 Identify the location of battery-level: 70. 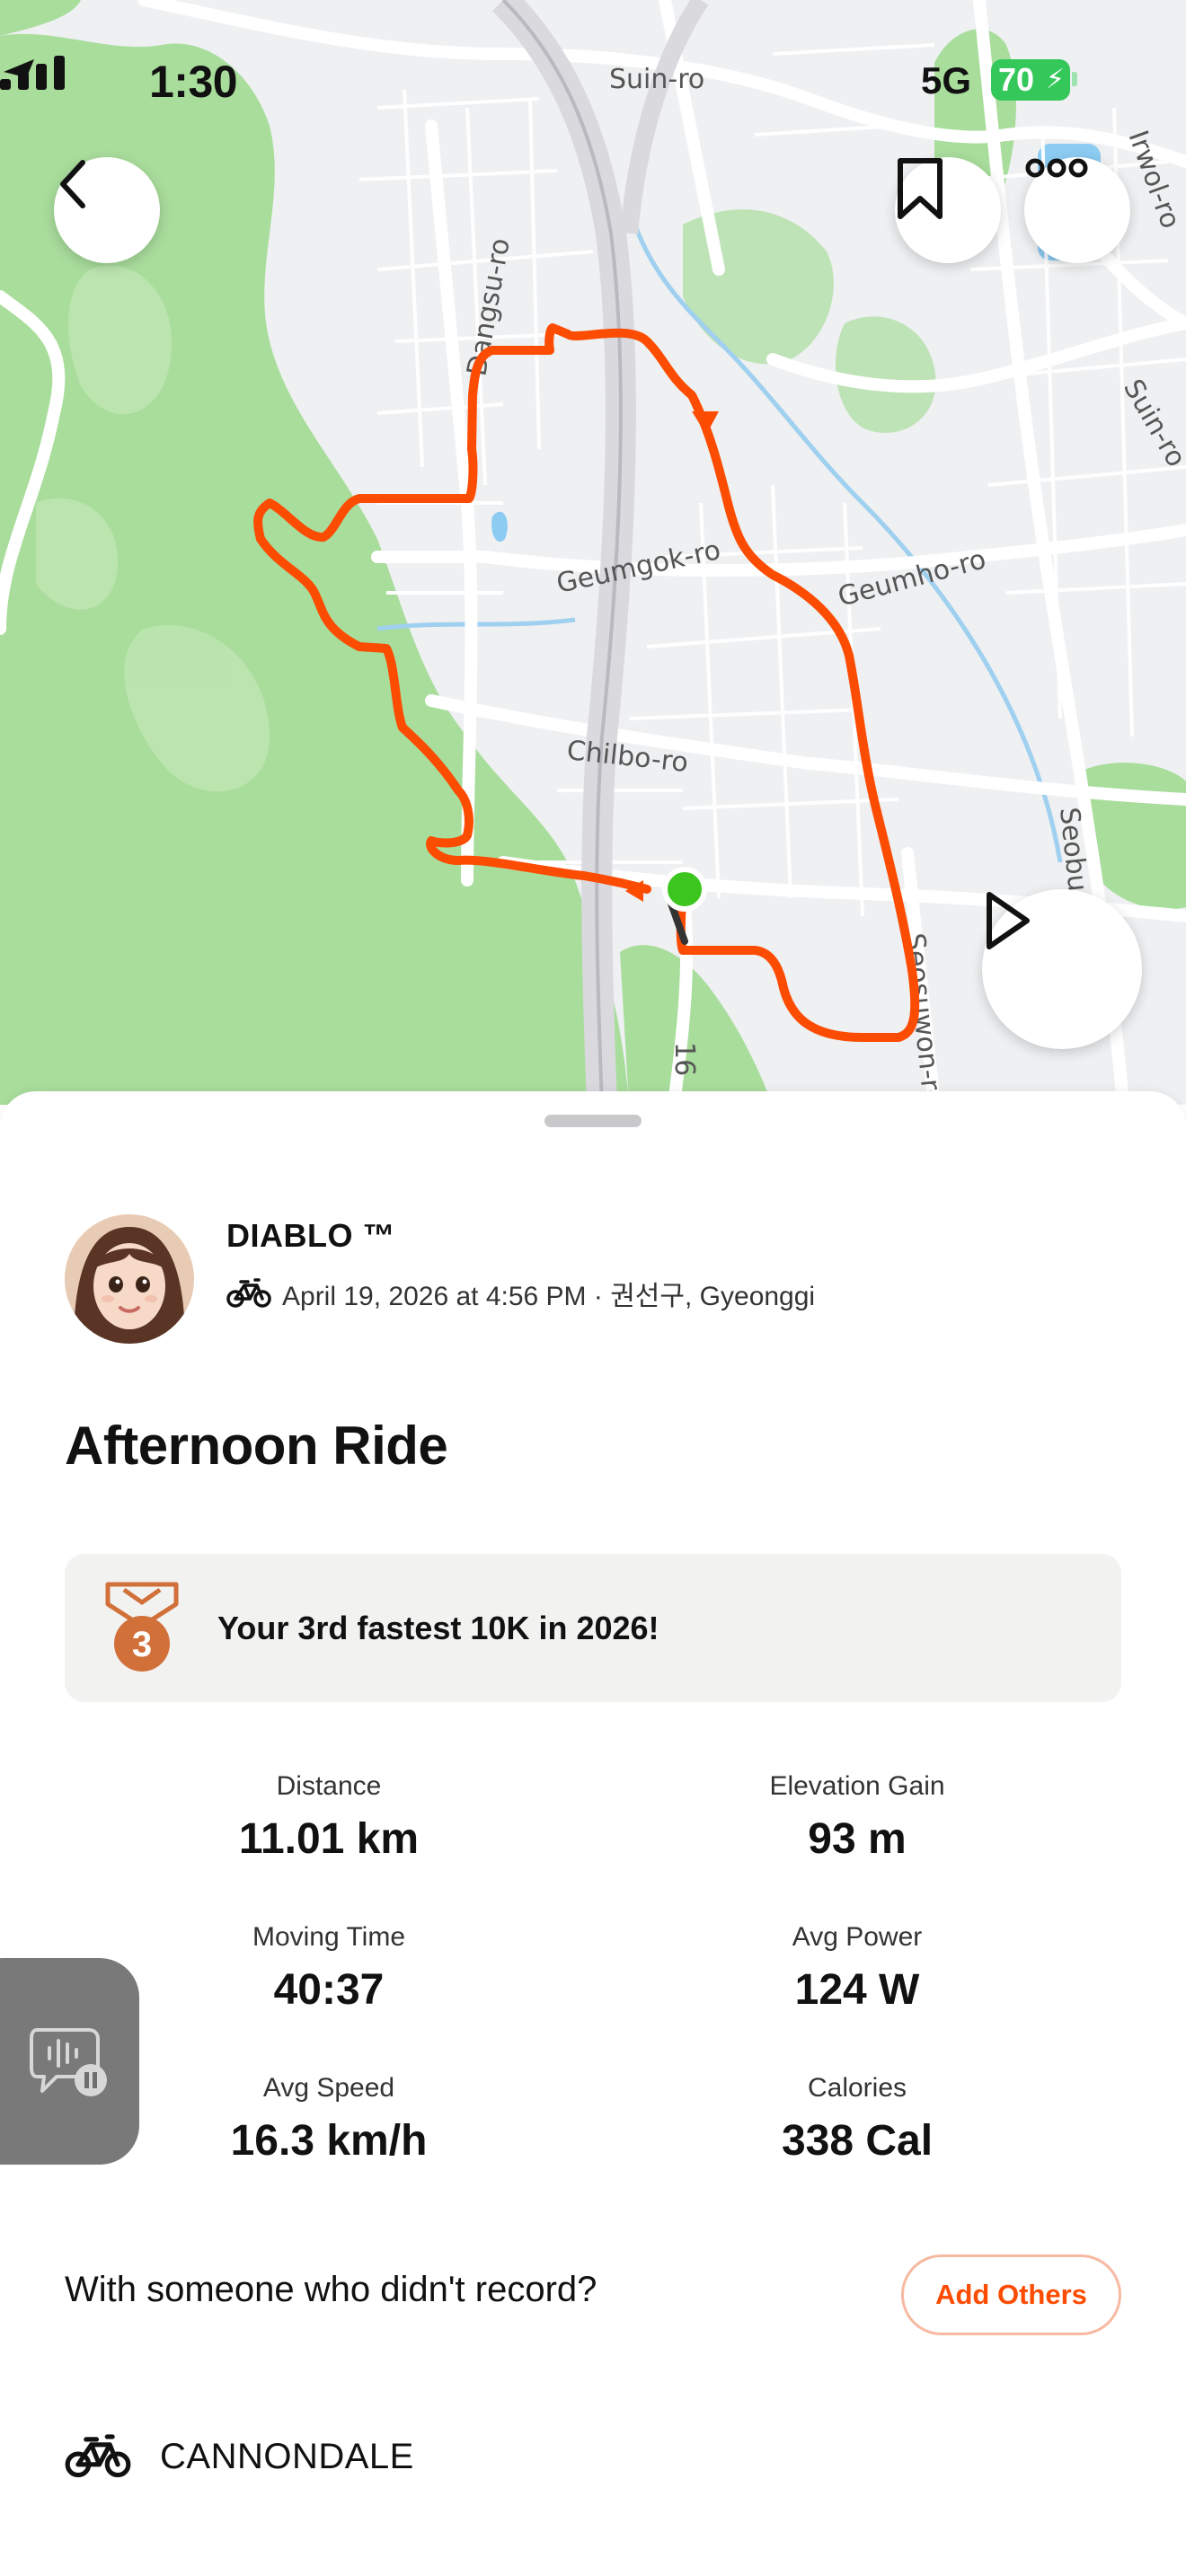
(1016, 79).